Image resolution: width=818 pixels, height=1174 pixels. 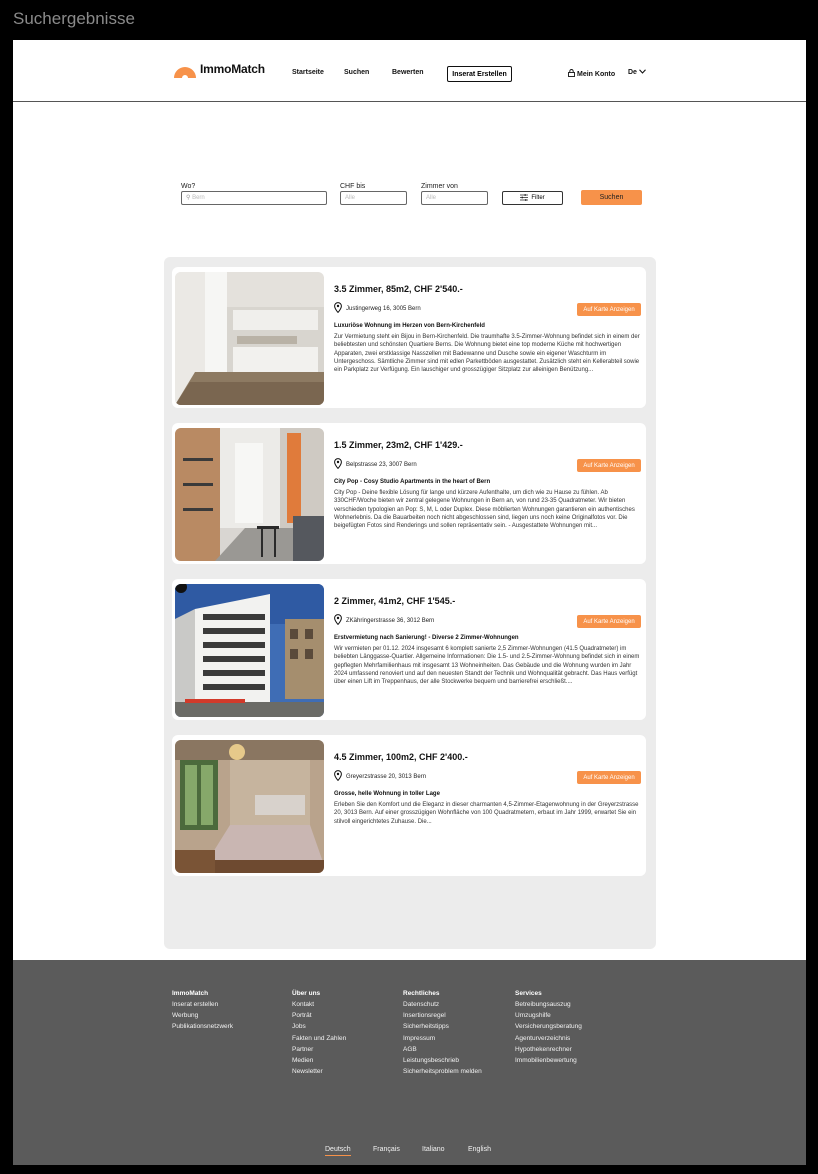 I want to click on footer-link: Publikationsnetzwerk, so click(x=202, y=1026).